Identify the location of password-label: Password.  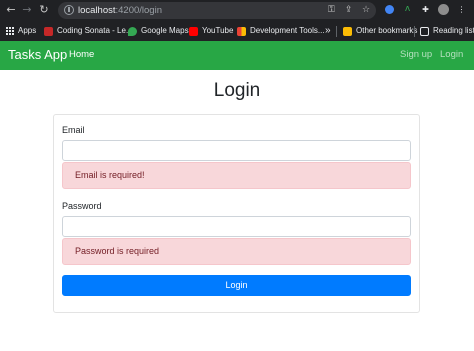
(82, 206).